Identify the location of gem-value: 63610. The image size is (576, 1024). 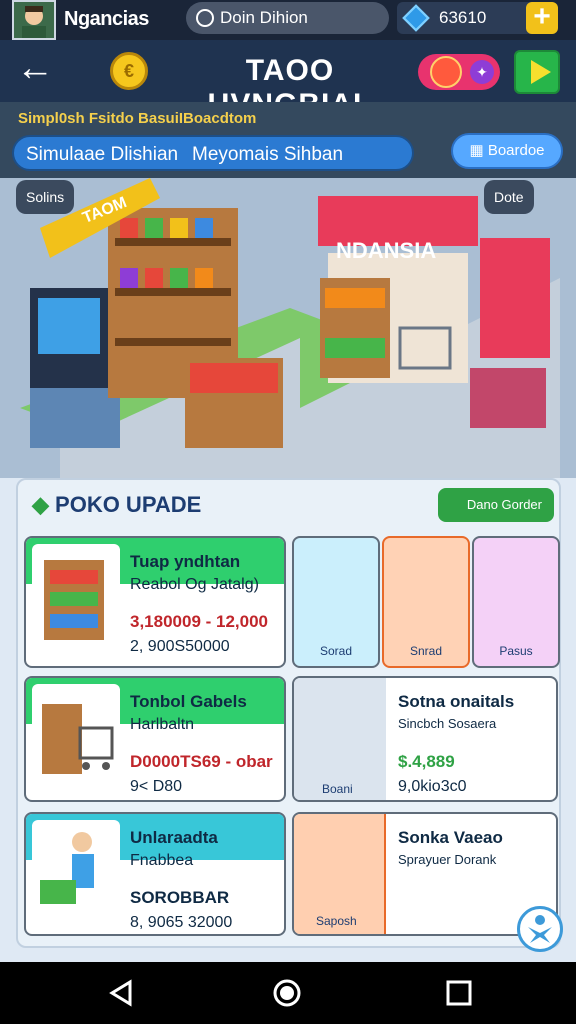
(463, 17).